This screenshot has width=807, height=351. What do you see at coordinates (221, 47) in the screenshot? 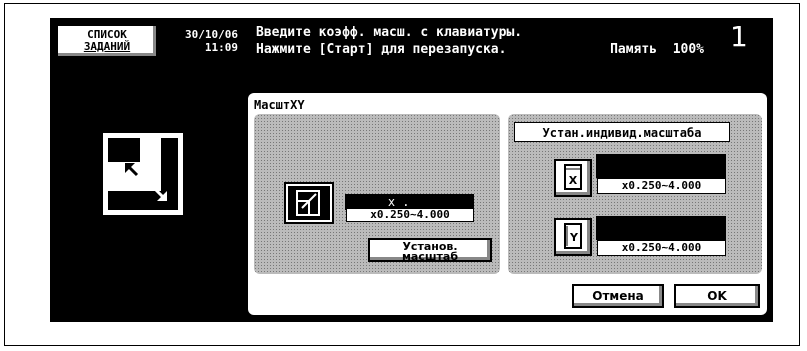
I see `time-text: 11:09` at bounding box center [221, 47].